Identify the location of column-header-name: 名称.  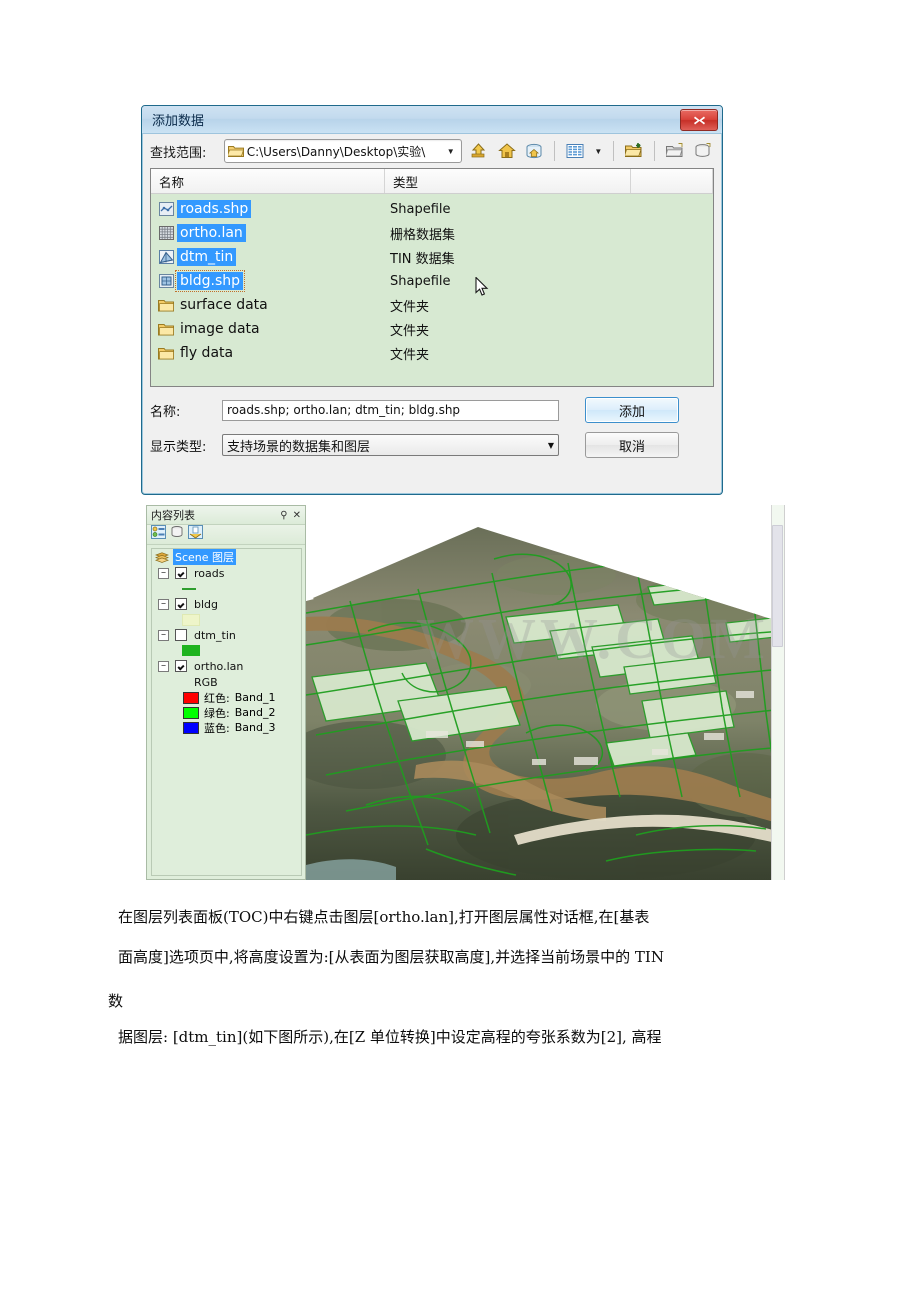
(268, 181).